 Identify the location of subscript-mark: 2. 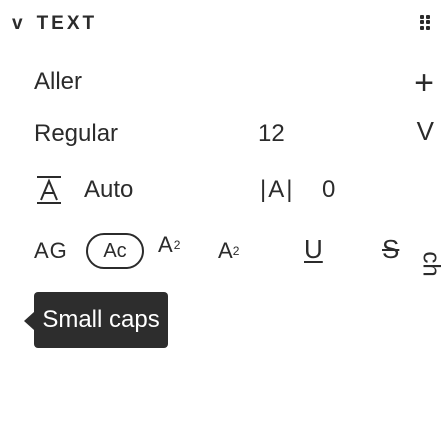
(236, 251).